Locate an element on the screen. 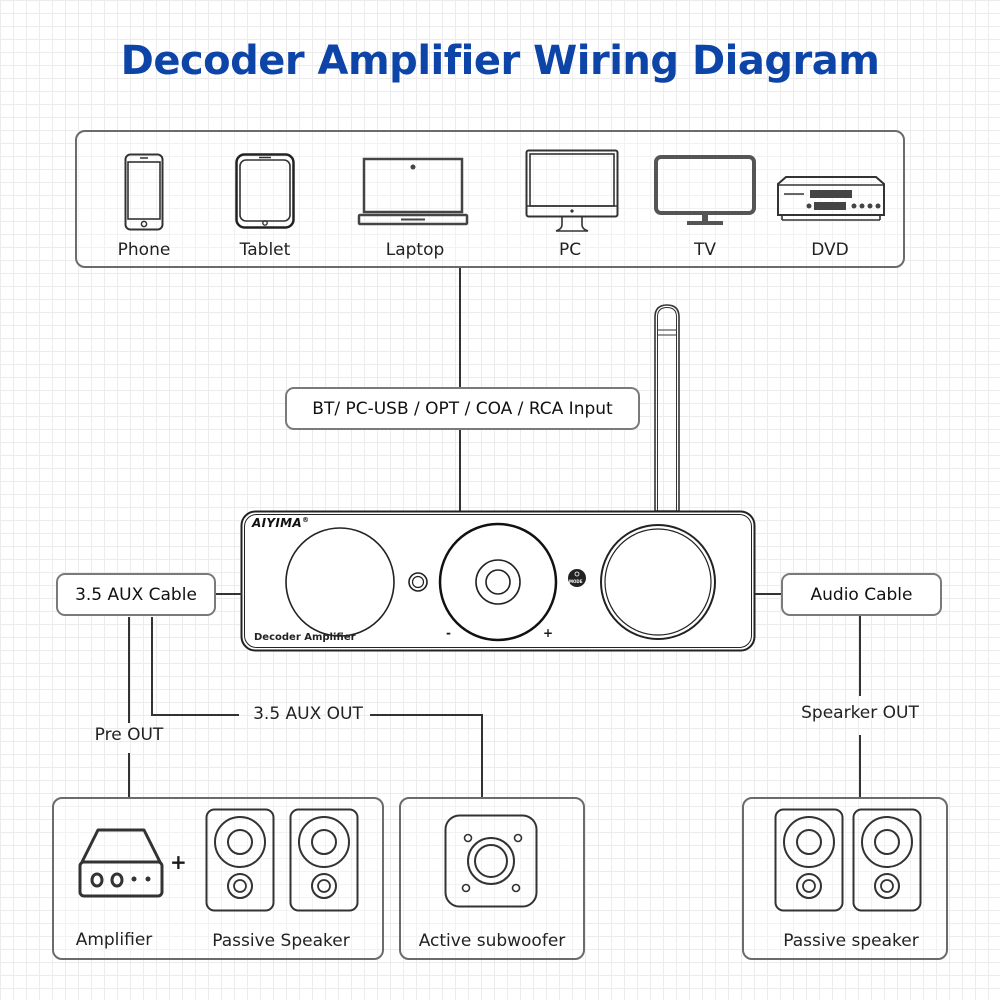 This screenshot has width=1000, height=1000. aux-out-label: 3.5 AUX OUT is located at coordinates (308, 714).